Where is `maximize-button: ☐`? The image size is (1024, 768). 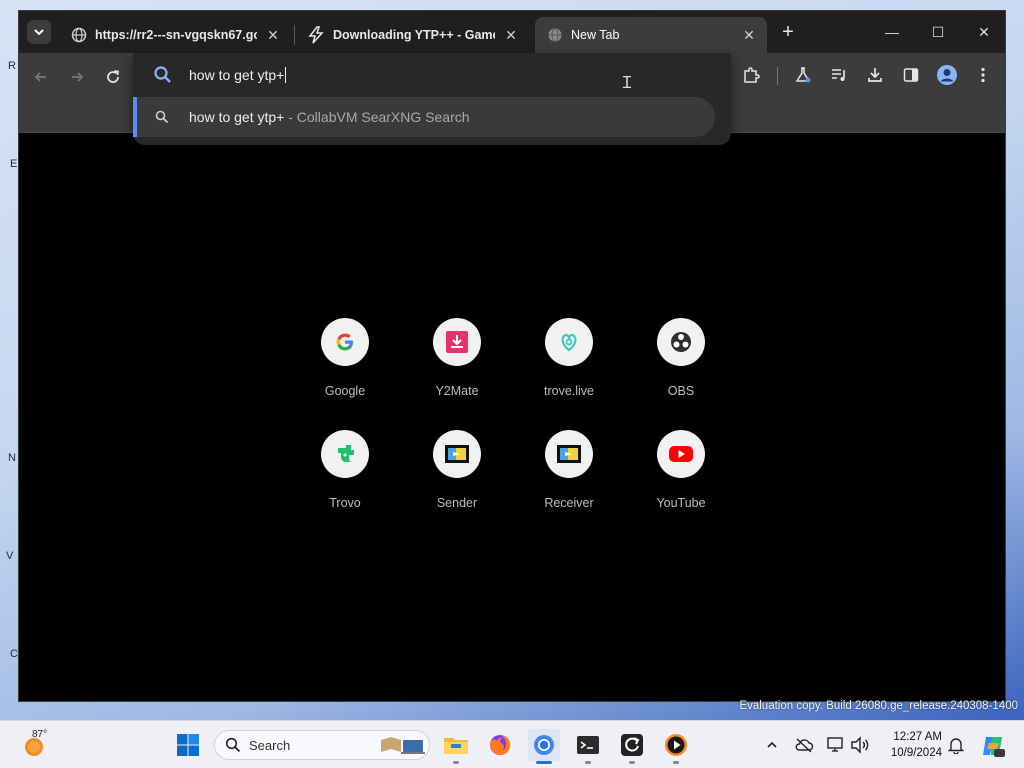
maximize-button: ☐ is located at coordinates (938, 32).